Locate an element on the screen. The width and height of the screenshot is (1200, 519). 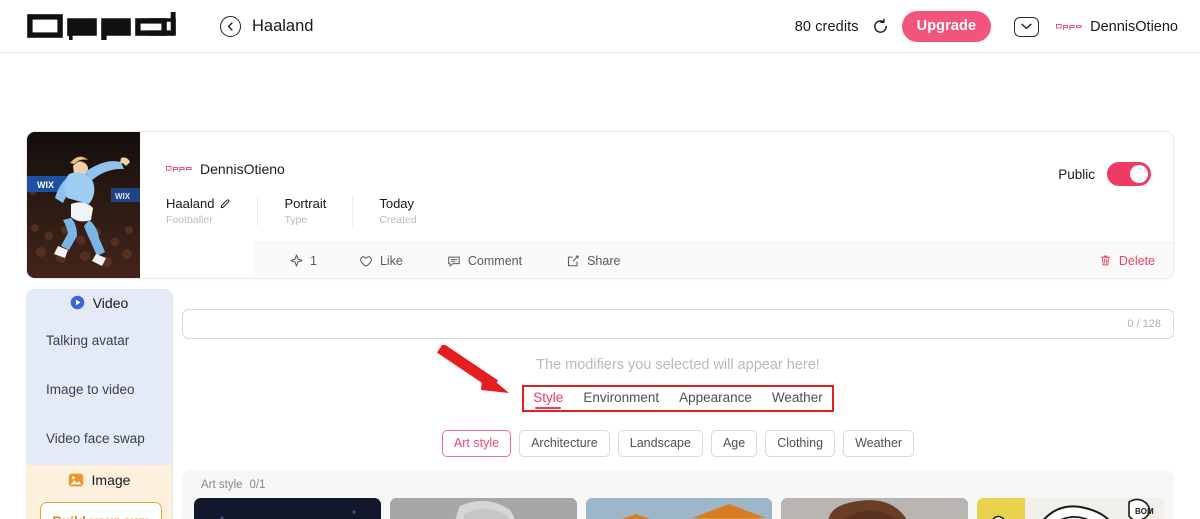
trash-icon is located at coordinates (1105, 260).